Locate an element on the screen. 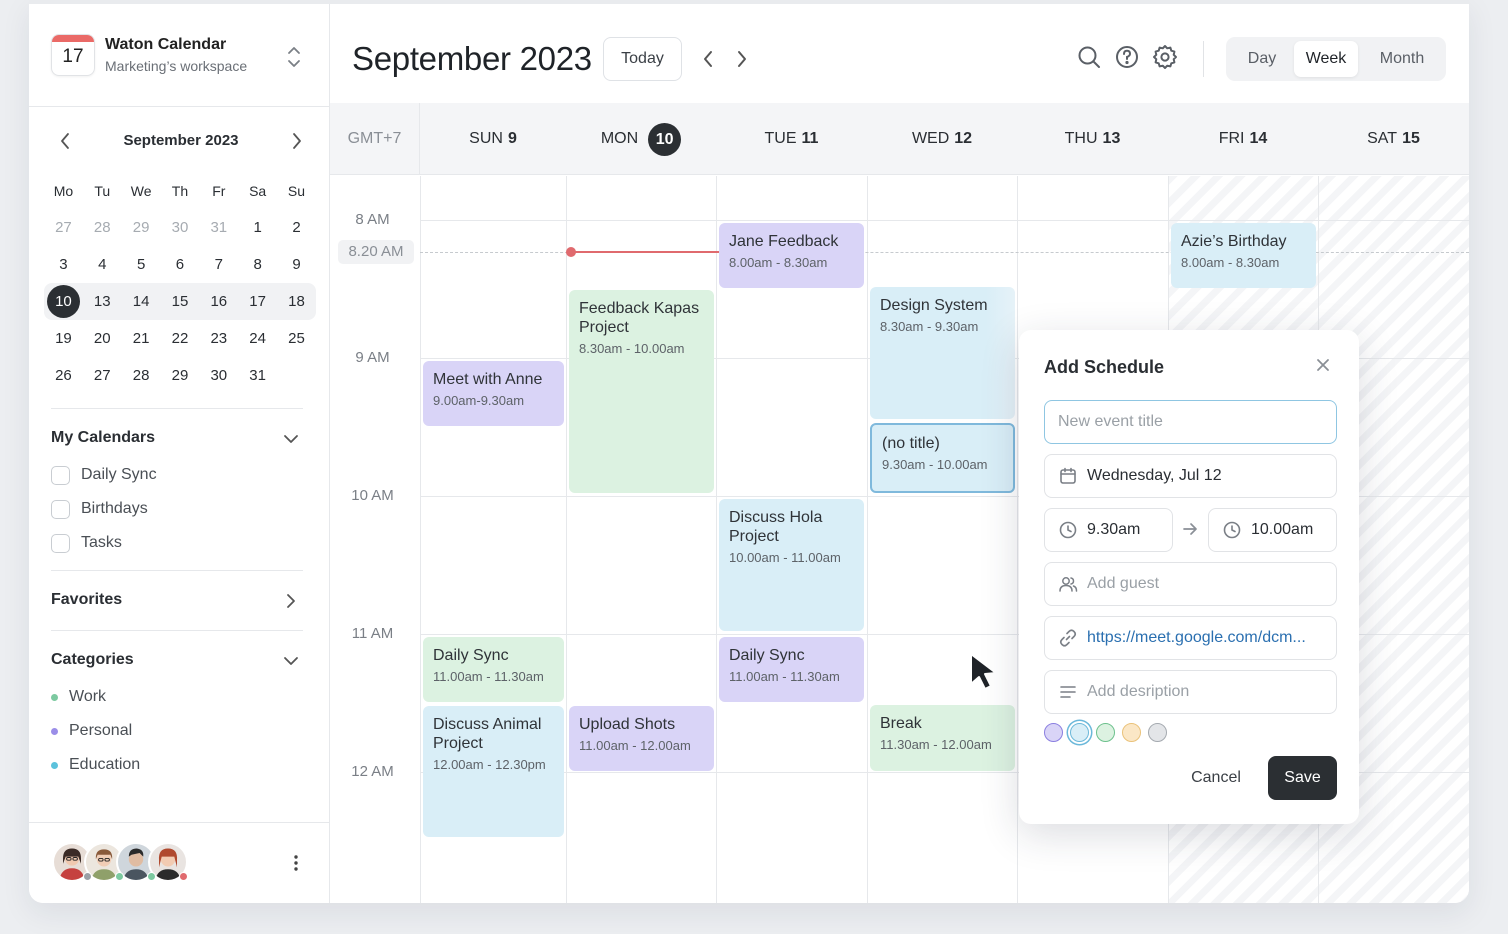 This screenshot has height=934, width=1508. event-card: Upload Shots 11.00am - 12.00am is located at coordinates (641, 738).